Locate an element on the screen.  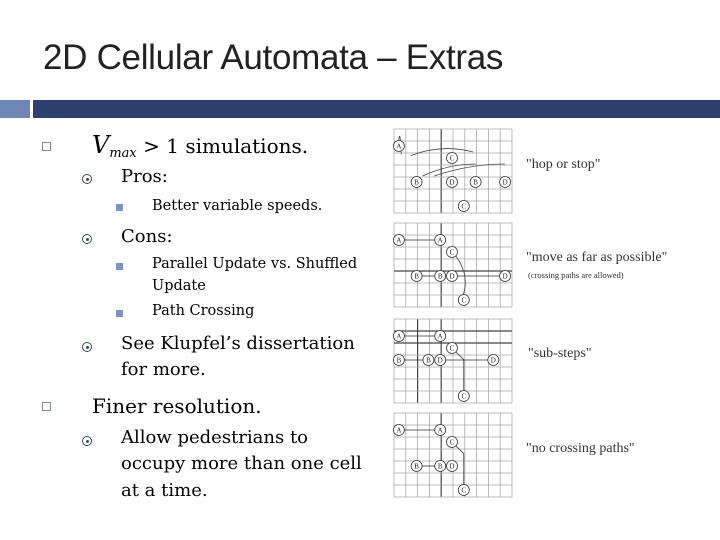
bullet-finer-resolution: Finer resolution. is located at coordinates (177, 406).